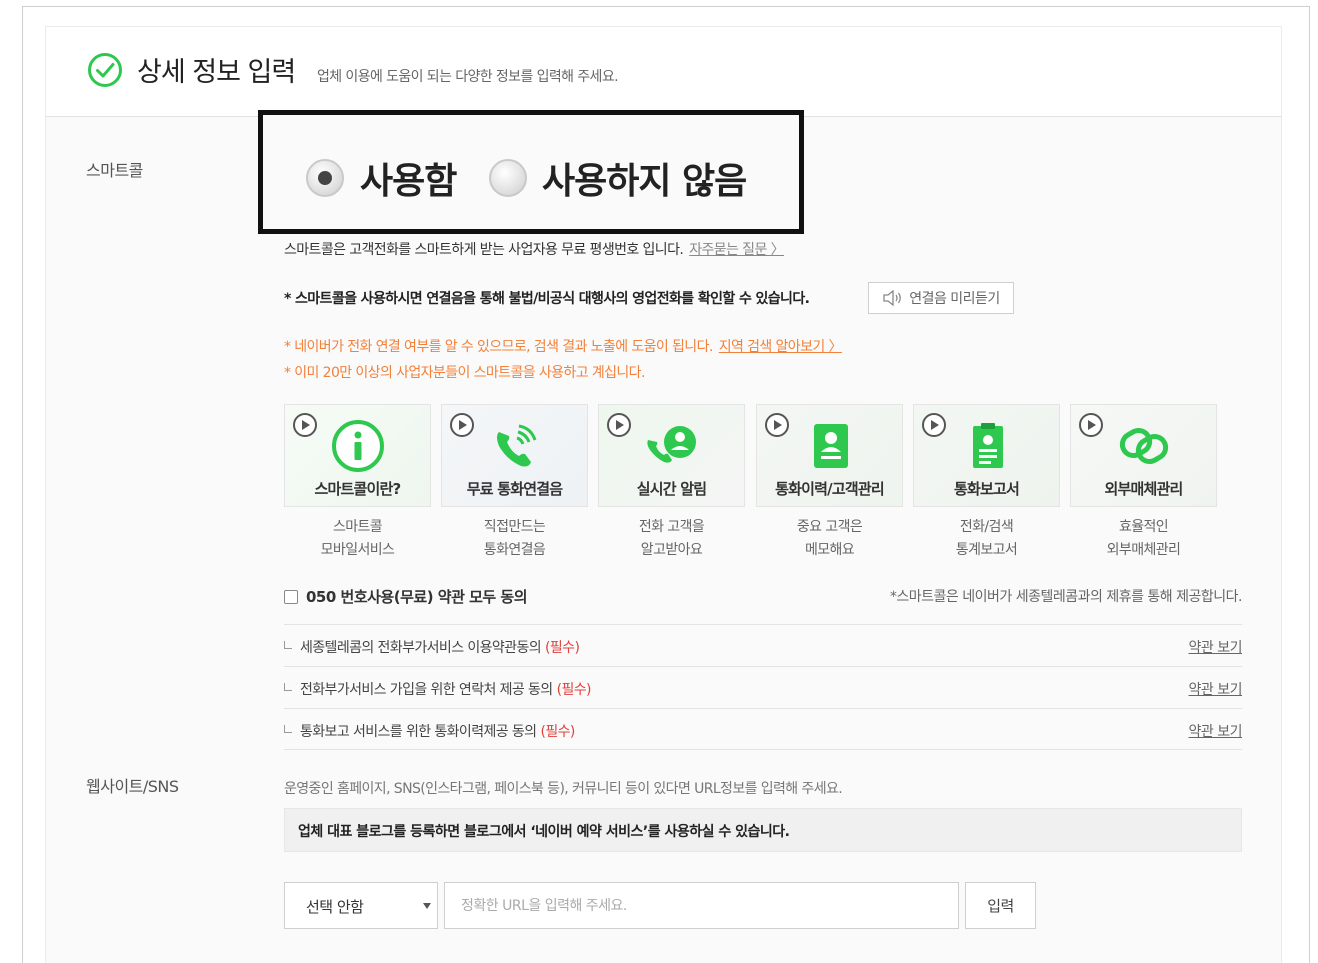 The width and height of the screenshot is (1318, 963). What do you see at coordinates (464, 373) in the screenshot?
I see `orange-note-2: * 이미 20만 이상의 사업자분들이 스마트콜을 사용하고 계십니다.` at bounding box center [464, 373].